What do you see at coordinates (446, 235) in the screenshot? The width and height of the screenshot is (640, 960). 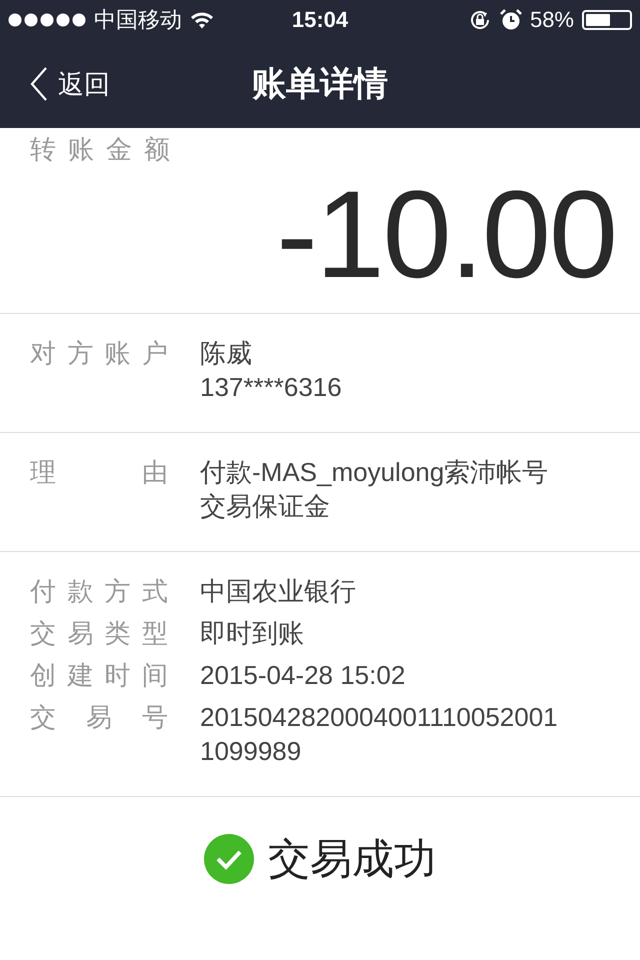 I see `amount-value: -10.00` at bounding box center [446, 235].